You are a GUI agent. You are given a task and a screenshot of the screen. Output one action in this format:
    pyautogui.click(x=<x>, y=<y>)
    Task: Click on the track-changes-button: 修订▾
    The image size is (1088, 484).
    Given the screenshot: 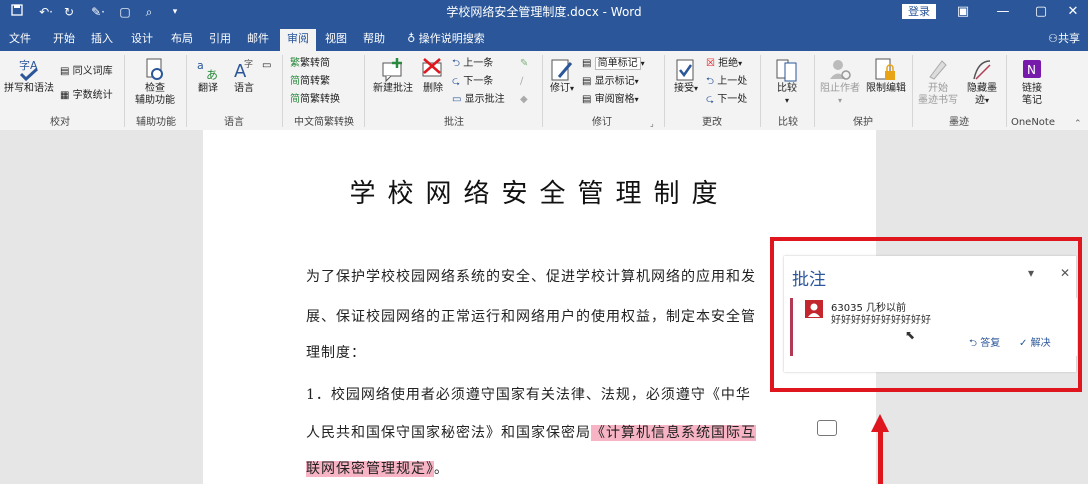 What is the action you would take?
    pyautogui.click(x=562, y=76)
    